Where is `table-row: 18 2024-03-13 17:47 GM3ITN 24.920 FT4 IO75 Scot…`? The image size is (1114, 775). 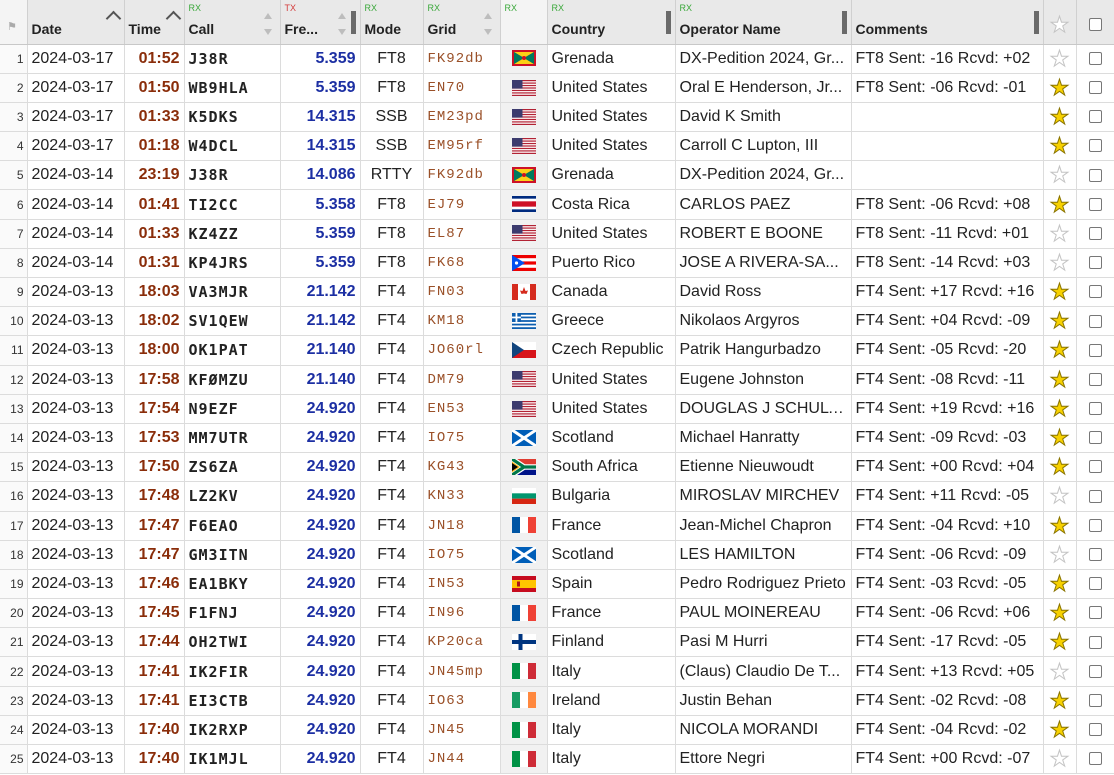
table-row: 18 2024-03-13 17:47 GM3ITN 24.920 FT4 IO75 Scot… is located at coordinates (557, 555).